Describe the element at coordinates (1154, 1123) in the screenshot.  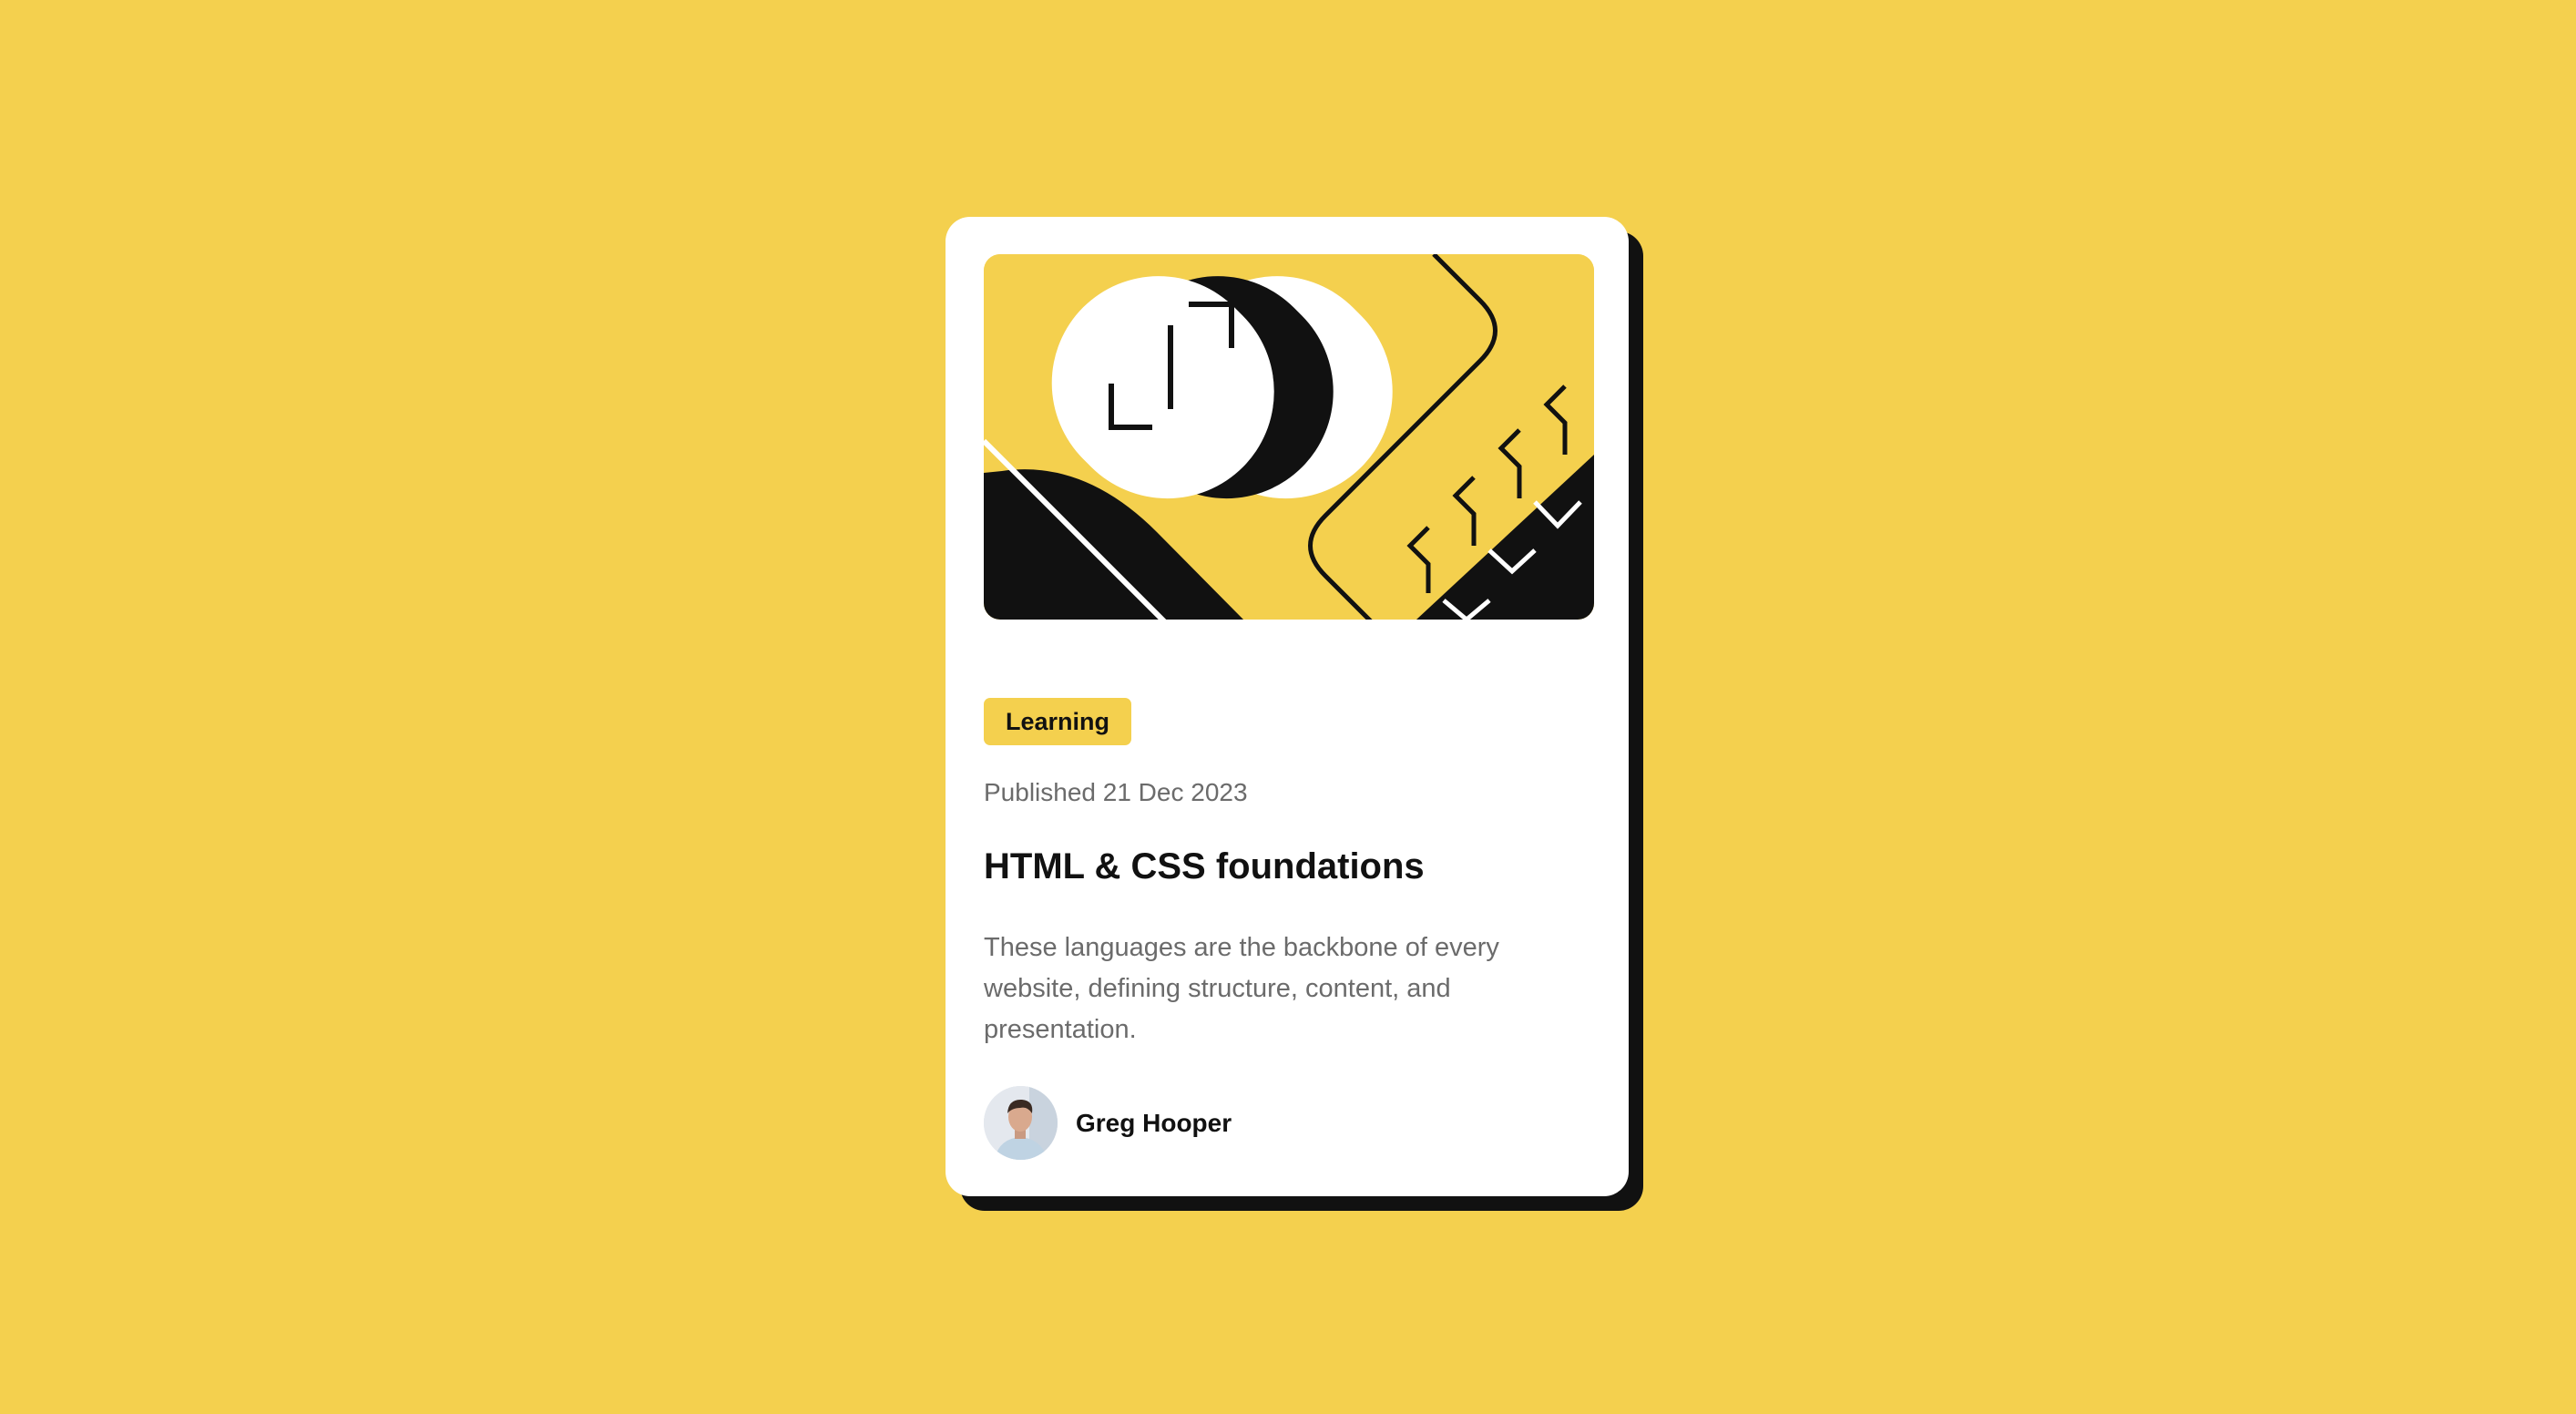
I see `author-name: Greg Hooper` at that location.